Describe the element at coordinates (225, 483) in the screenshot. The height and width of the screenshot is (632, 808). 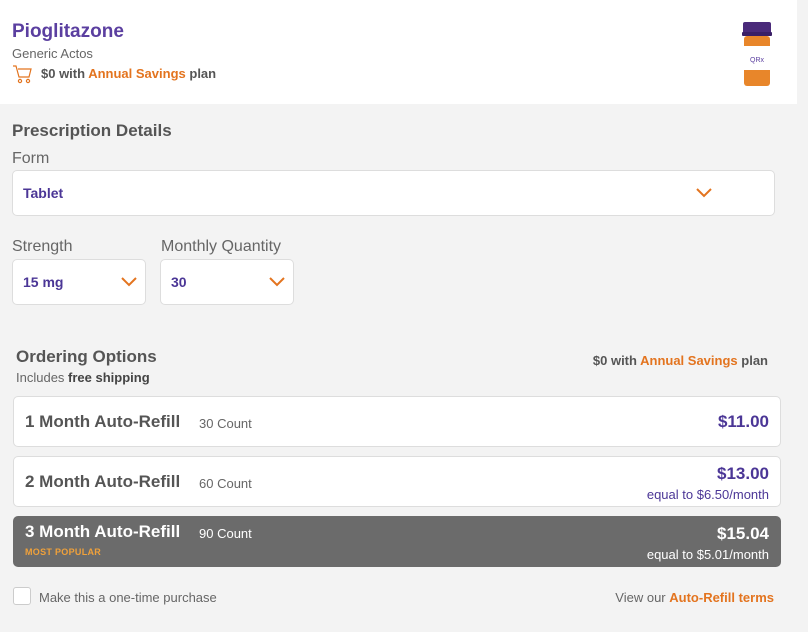
I see `option-count: 60 Count` at that location.